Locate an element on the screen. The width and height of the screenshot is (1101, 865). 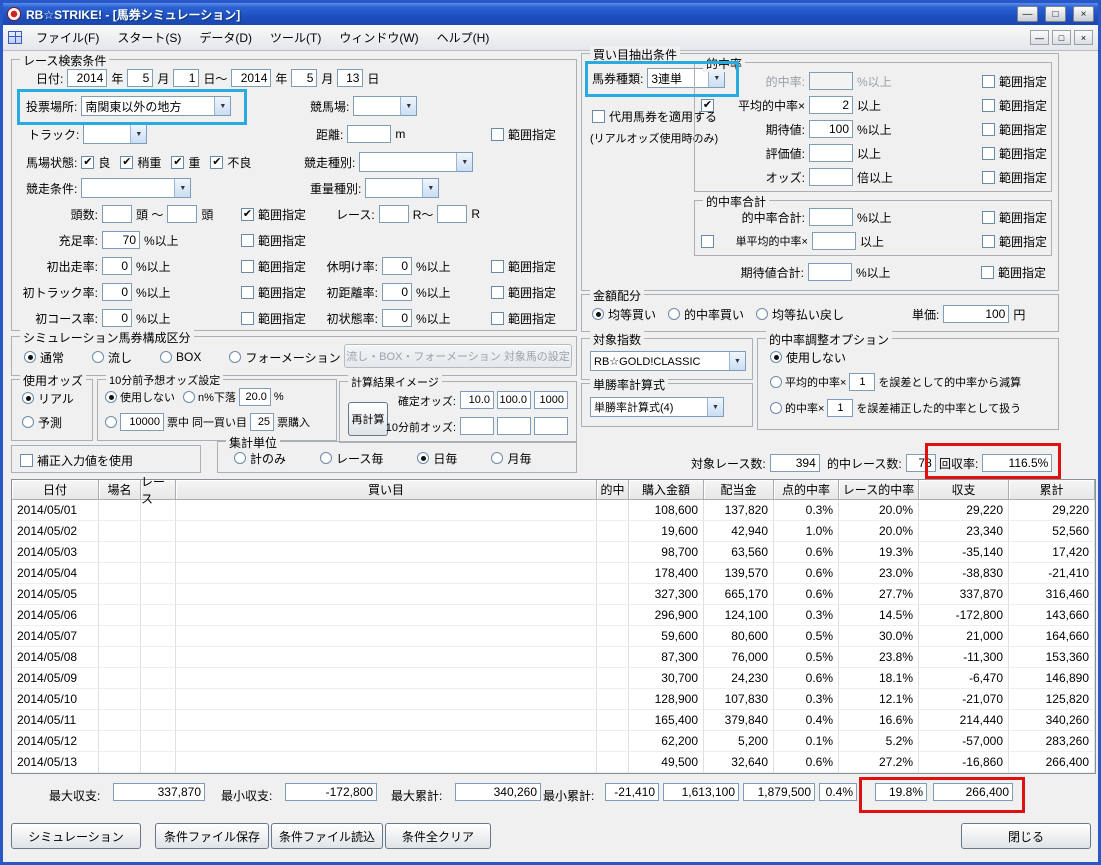
adjust-treat-input: 1 is located at coordinates (840, 408).